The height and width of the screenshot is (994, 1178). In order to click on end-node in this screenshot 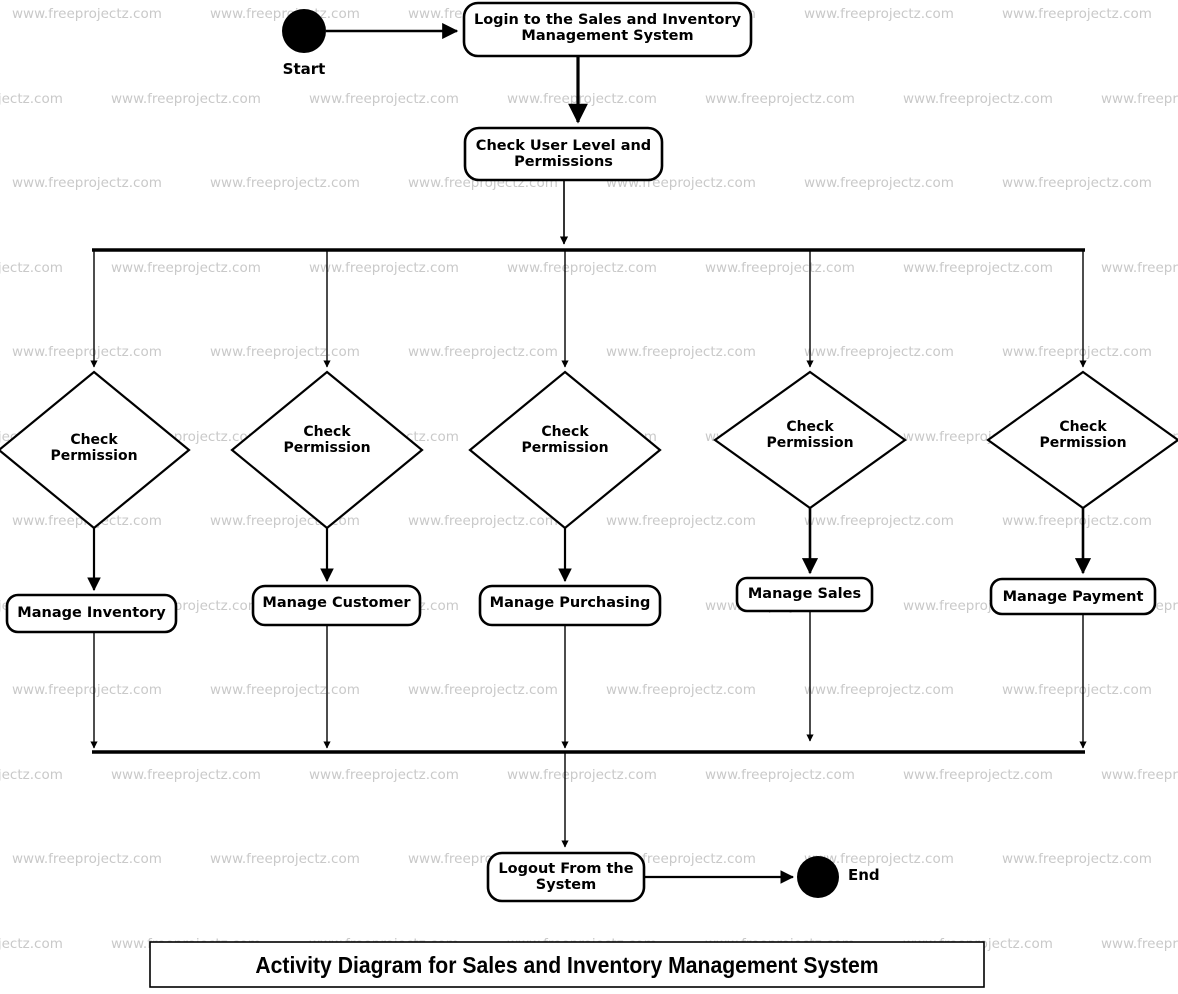, I will do `click(818, 877)`.